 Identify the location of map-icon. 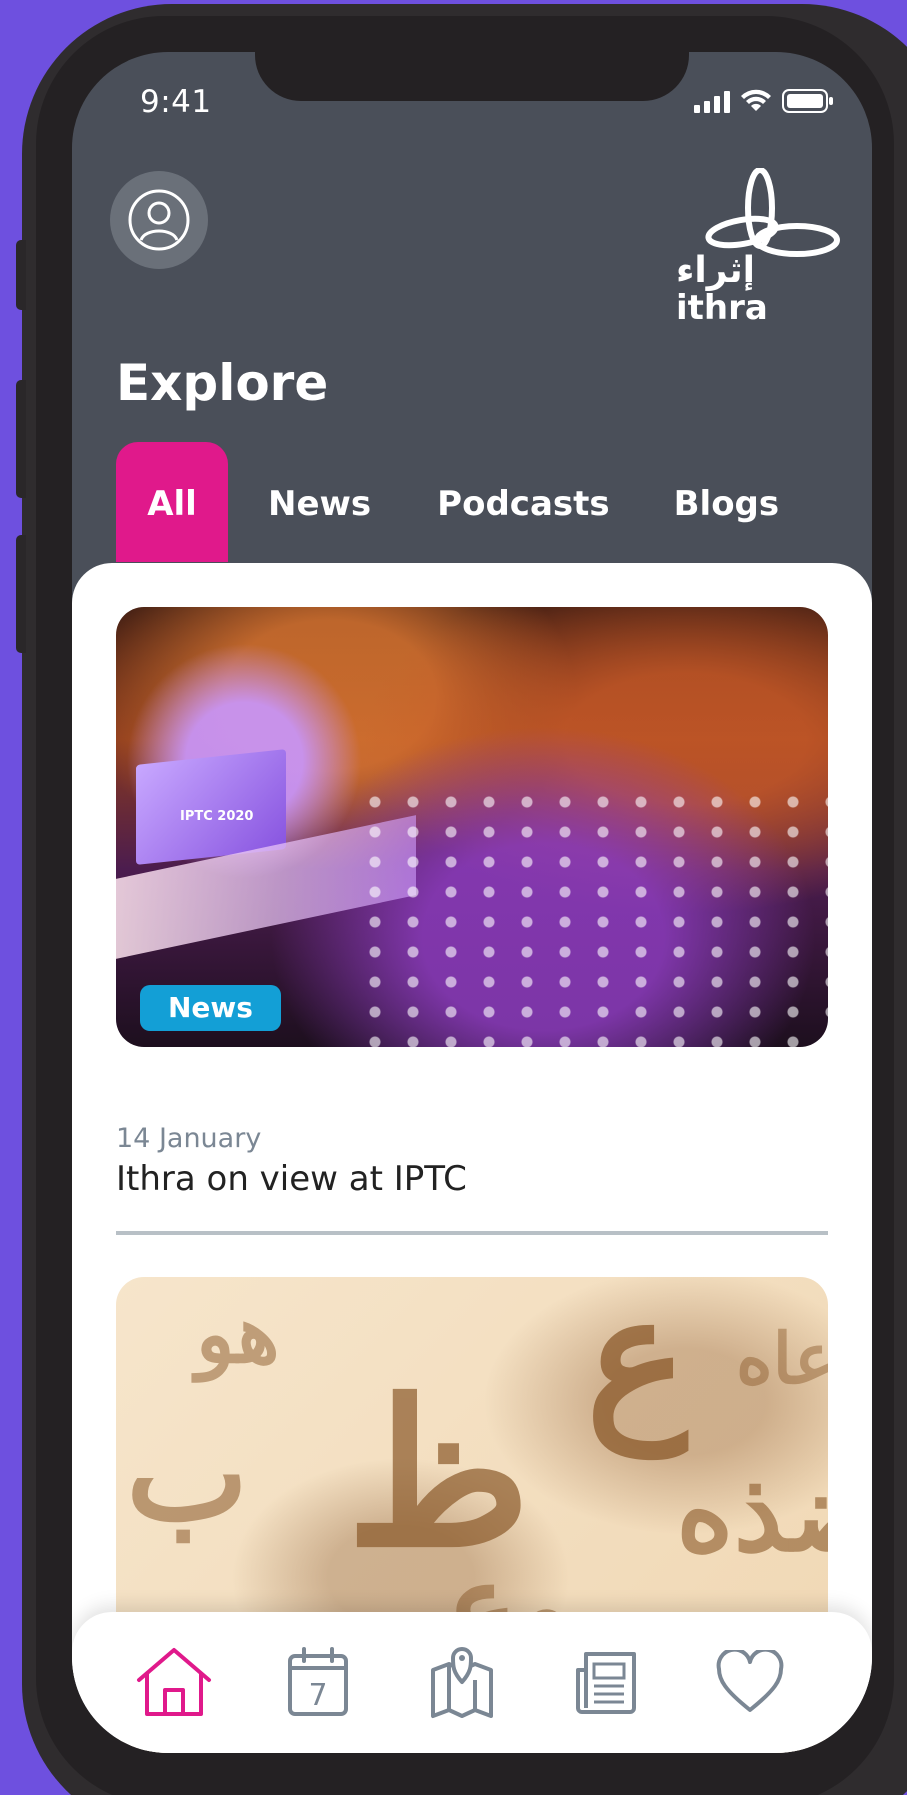
(462, 1682).